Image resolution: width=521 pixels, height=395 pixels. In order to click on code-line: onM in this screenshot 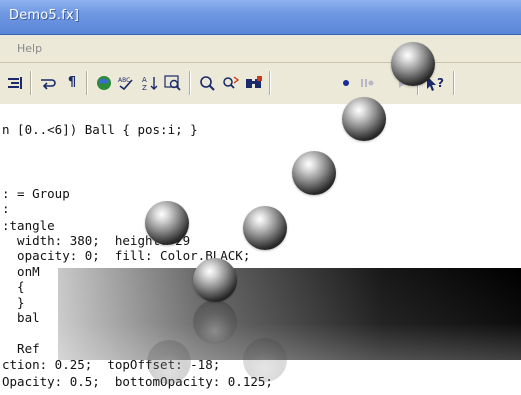, I will do `click(21, 271)`.